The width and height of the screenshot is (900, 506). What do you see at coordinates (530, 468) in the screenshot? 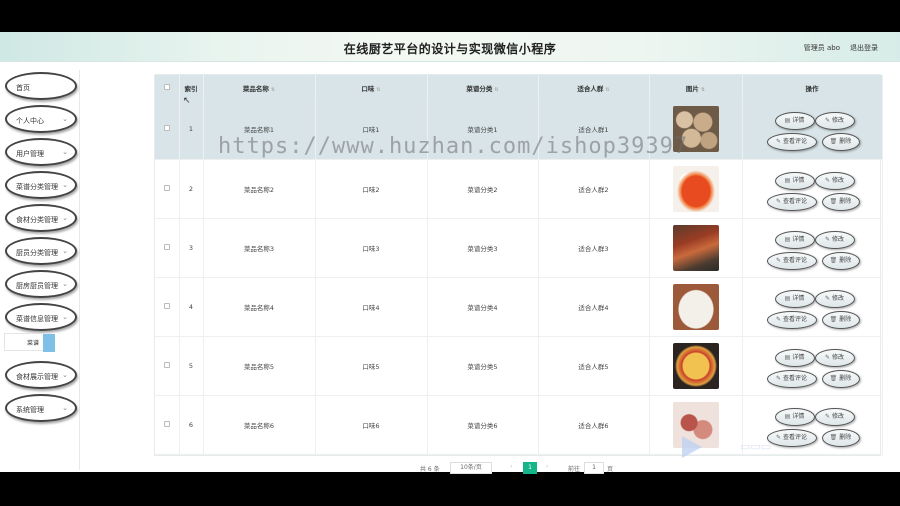
I see `page-button-current: 1` at bounding box center [530, 468].